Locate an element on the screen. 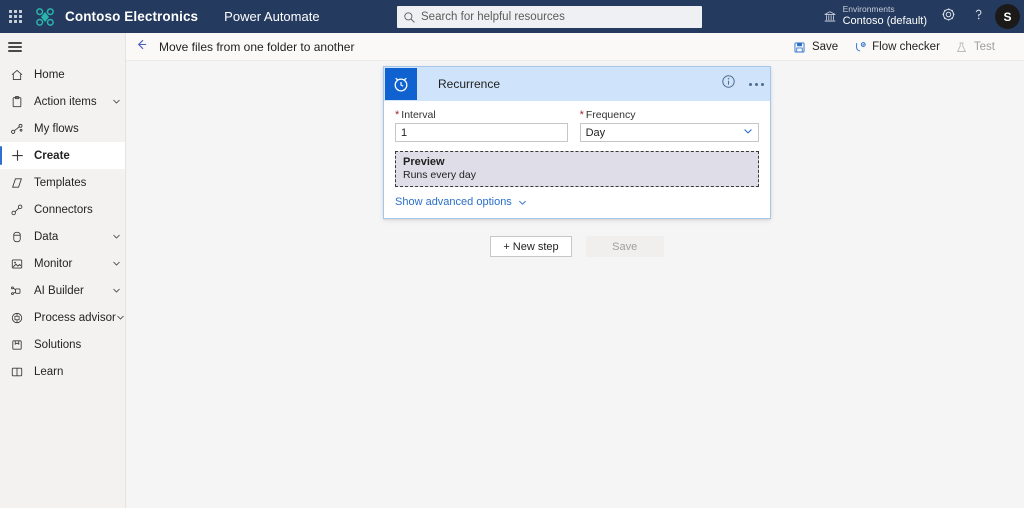 The height and width of the screenshot is (508, 1024). preview-text: Runs every day is located at coordinates (439, 175).